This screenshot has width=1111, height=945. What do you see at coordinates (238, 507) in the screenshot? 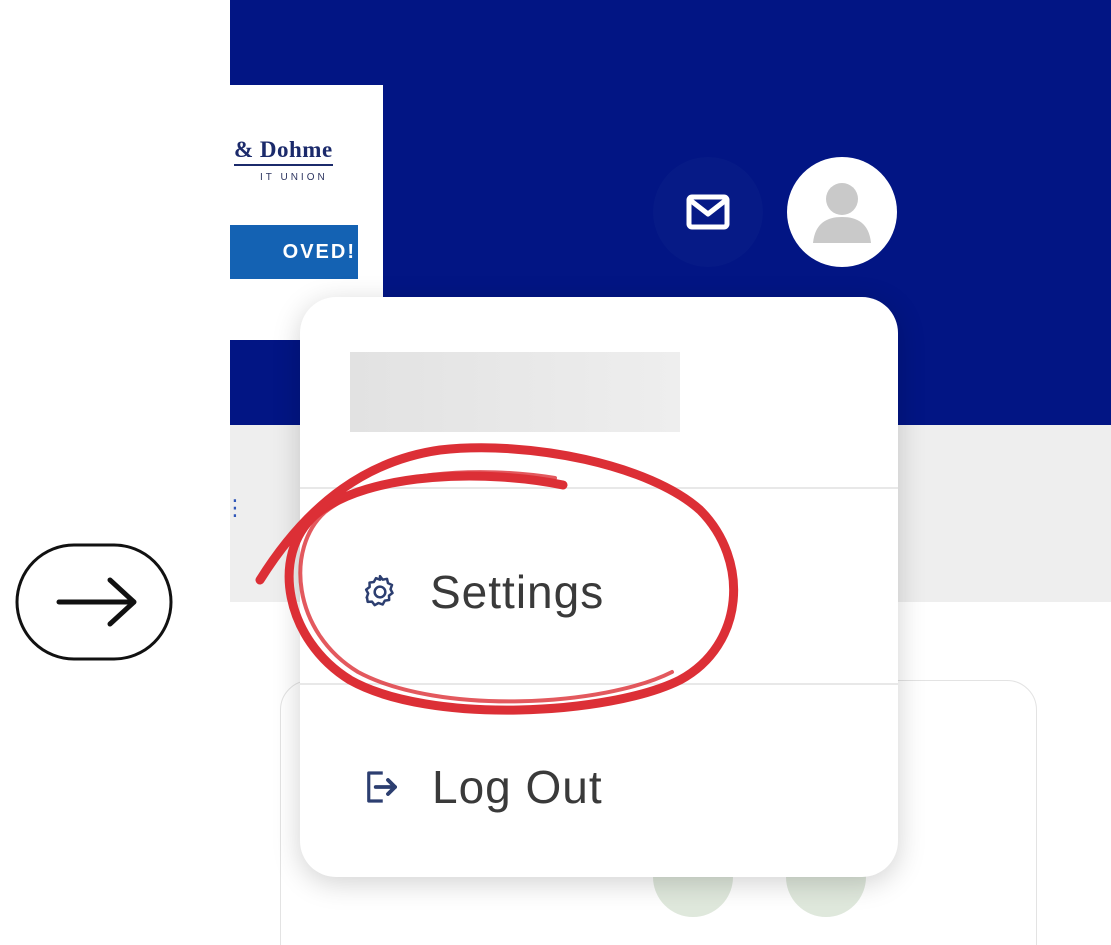
I see `nav-fragment-icon: ⋮` at bounding box center [238, 507].